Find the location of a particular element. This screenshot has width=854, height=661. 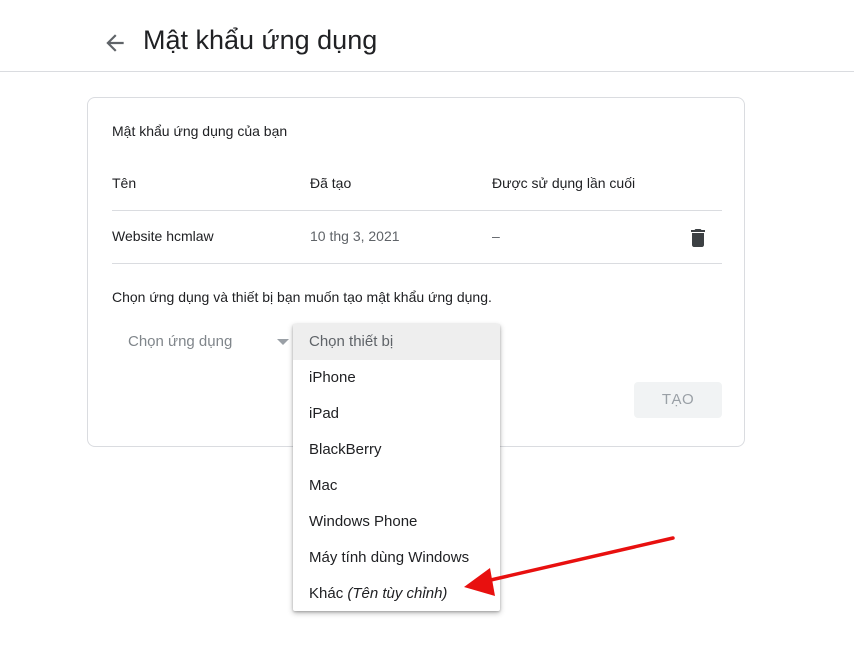

password-name: Website hcmlaw is located at coordinates (163, 236).